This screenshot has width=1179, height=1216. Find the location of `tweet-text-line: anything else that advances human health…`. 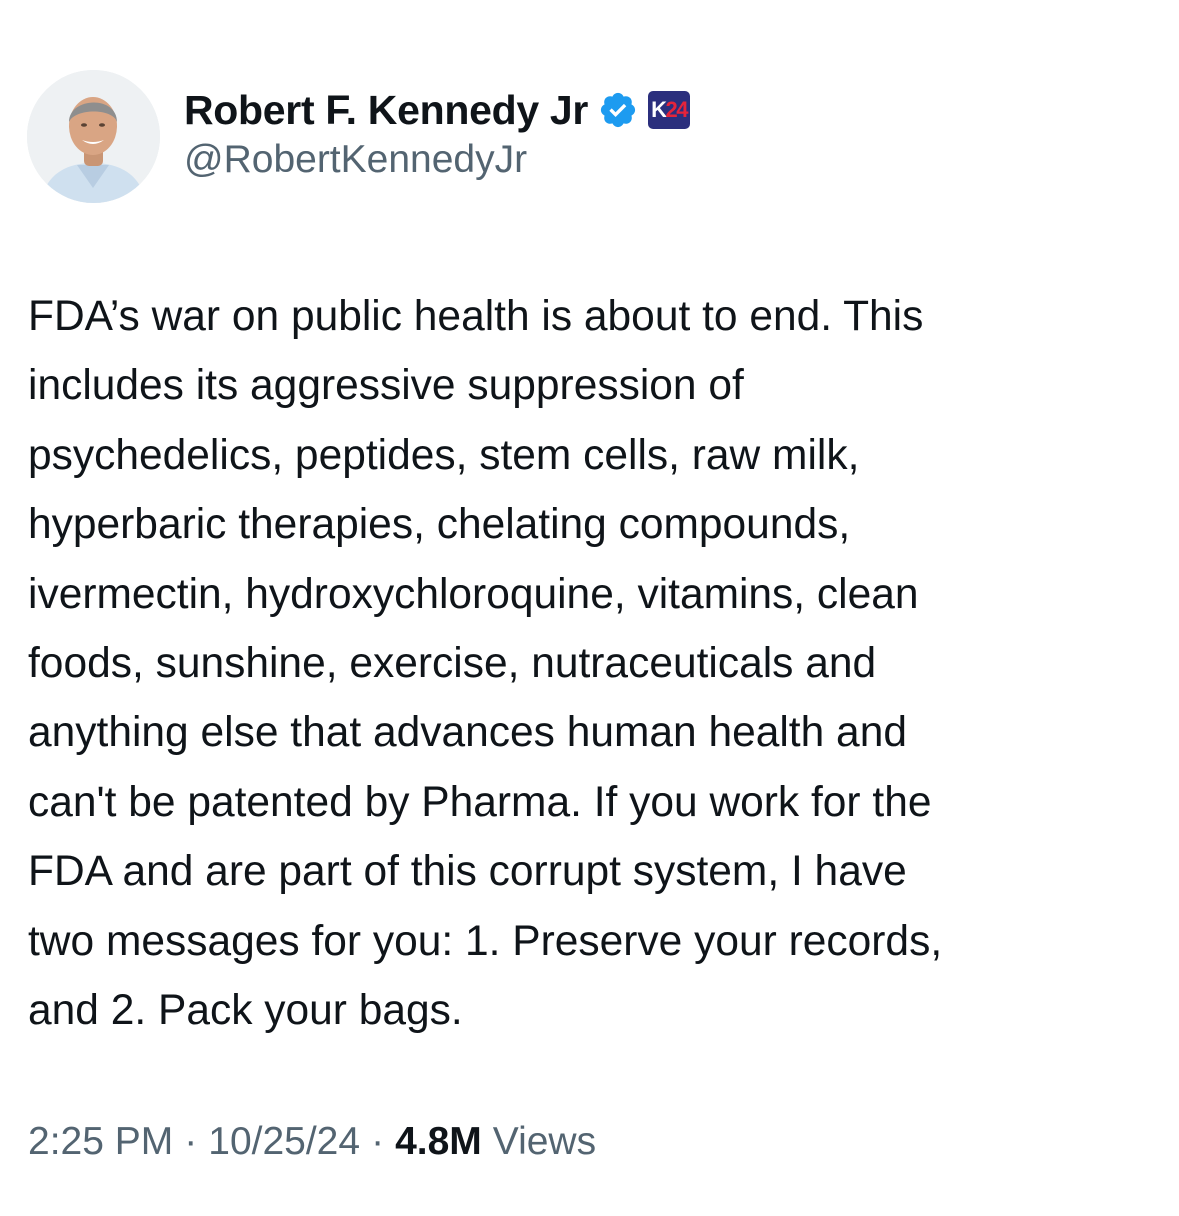

tweet-text-line: anything else that advances human health… is located at coordinates (467, 733).